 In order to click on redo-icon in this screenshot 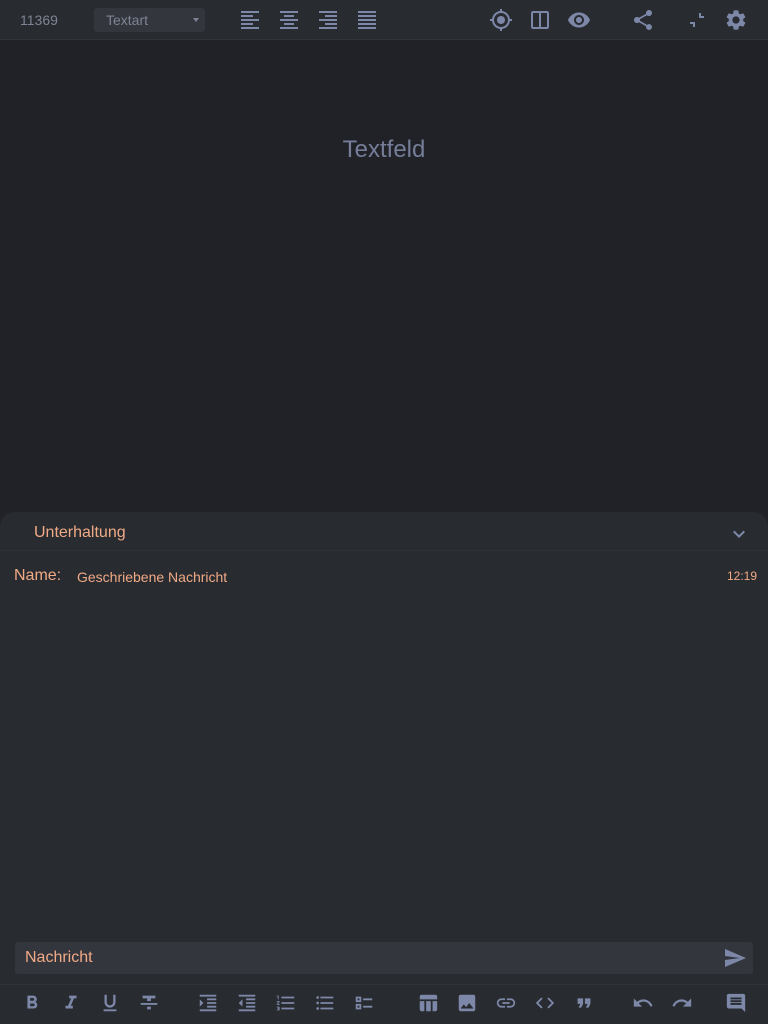, I will do `click(682, 1003)`.